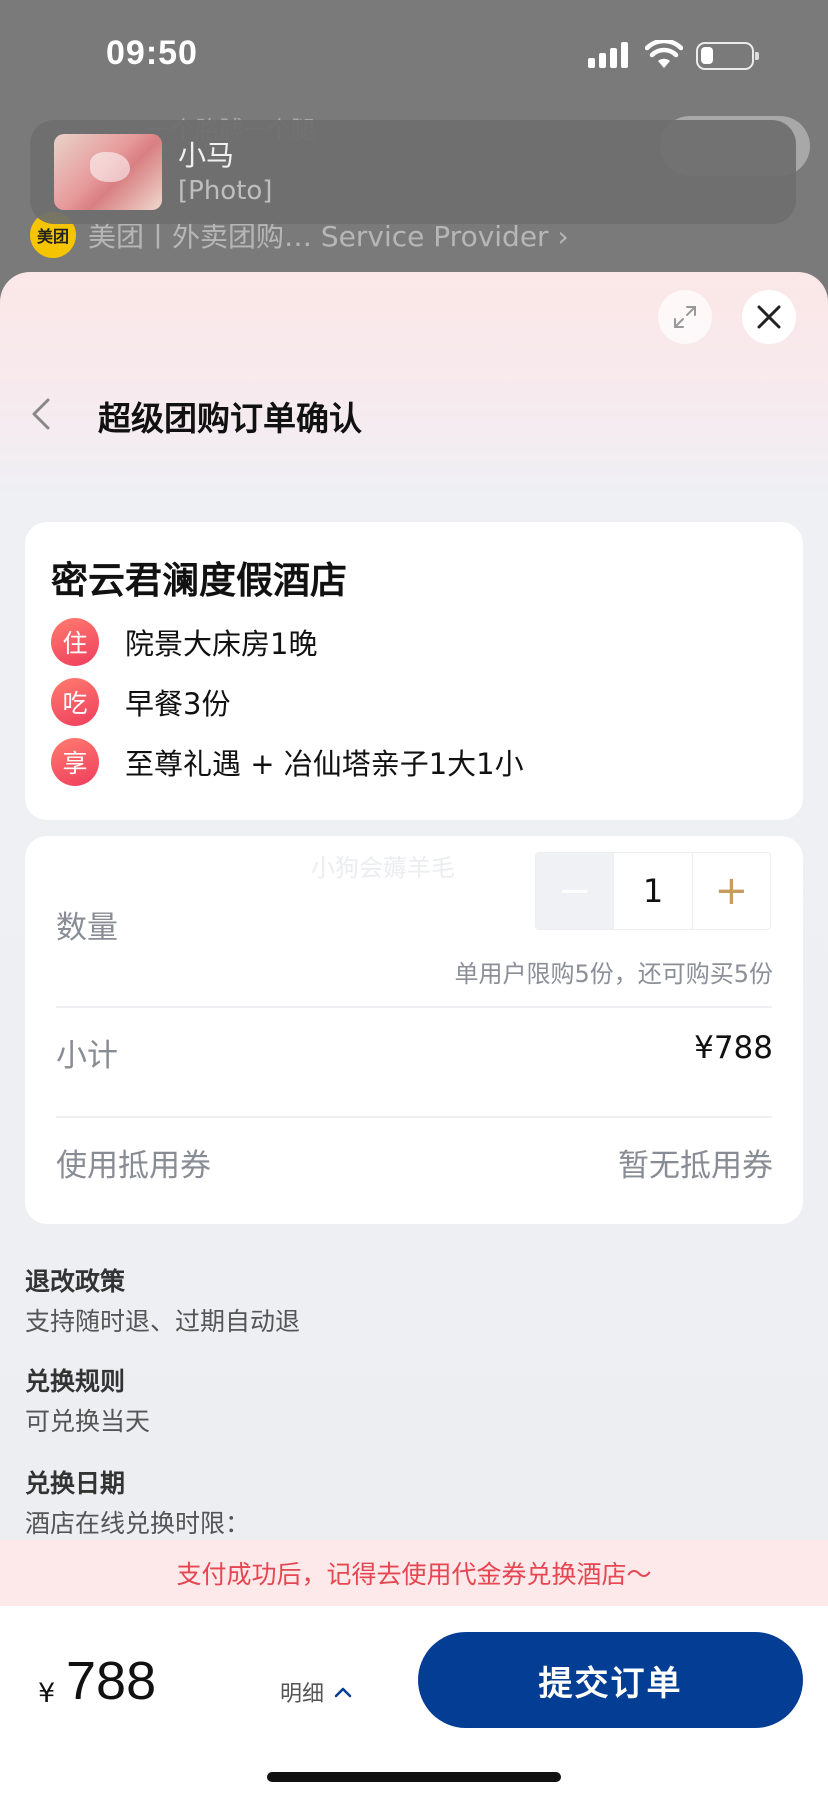 The width and height of the screenshot is (828, 1795). What do you see at coordinates (225, 191) in the screenshot?
I see `notification-message: [Photo]` at bounding box center [225, 191].